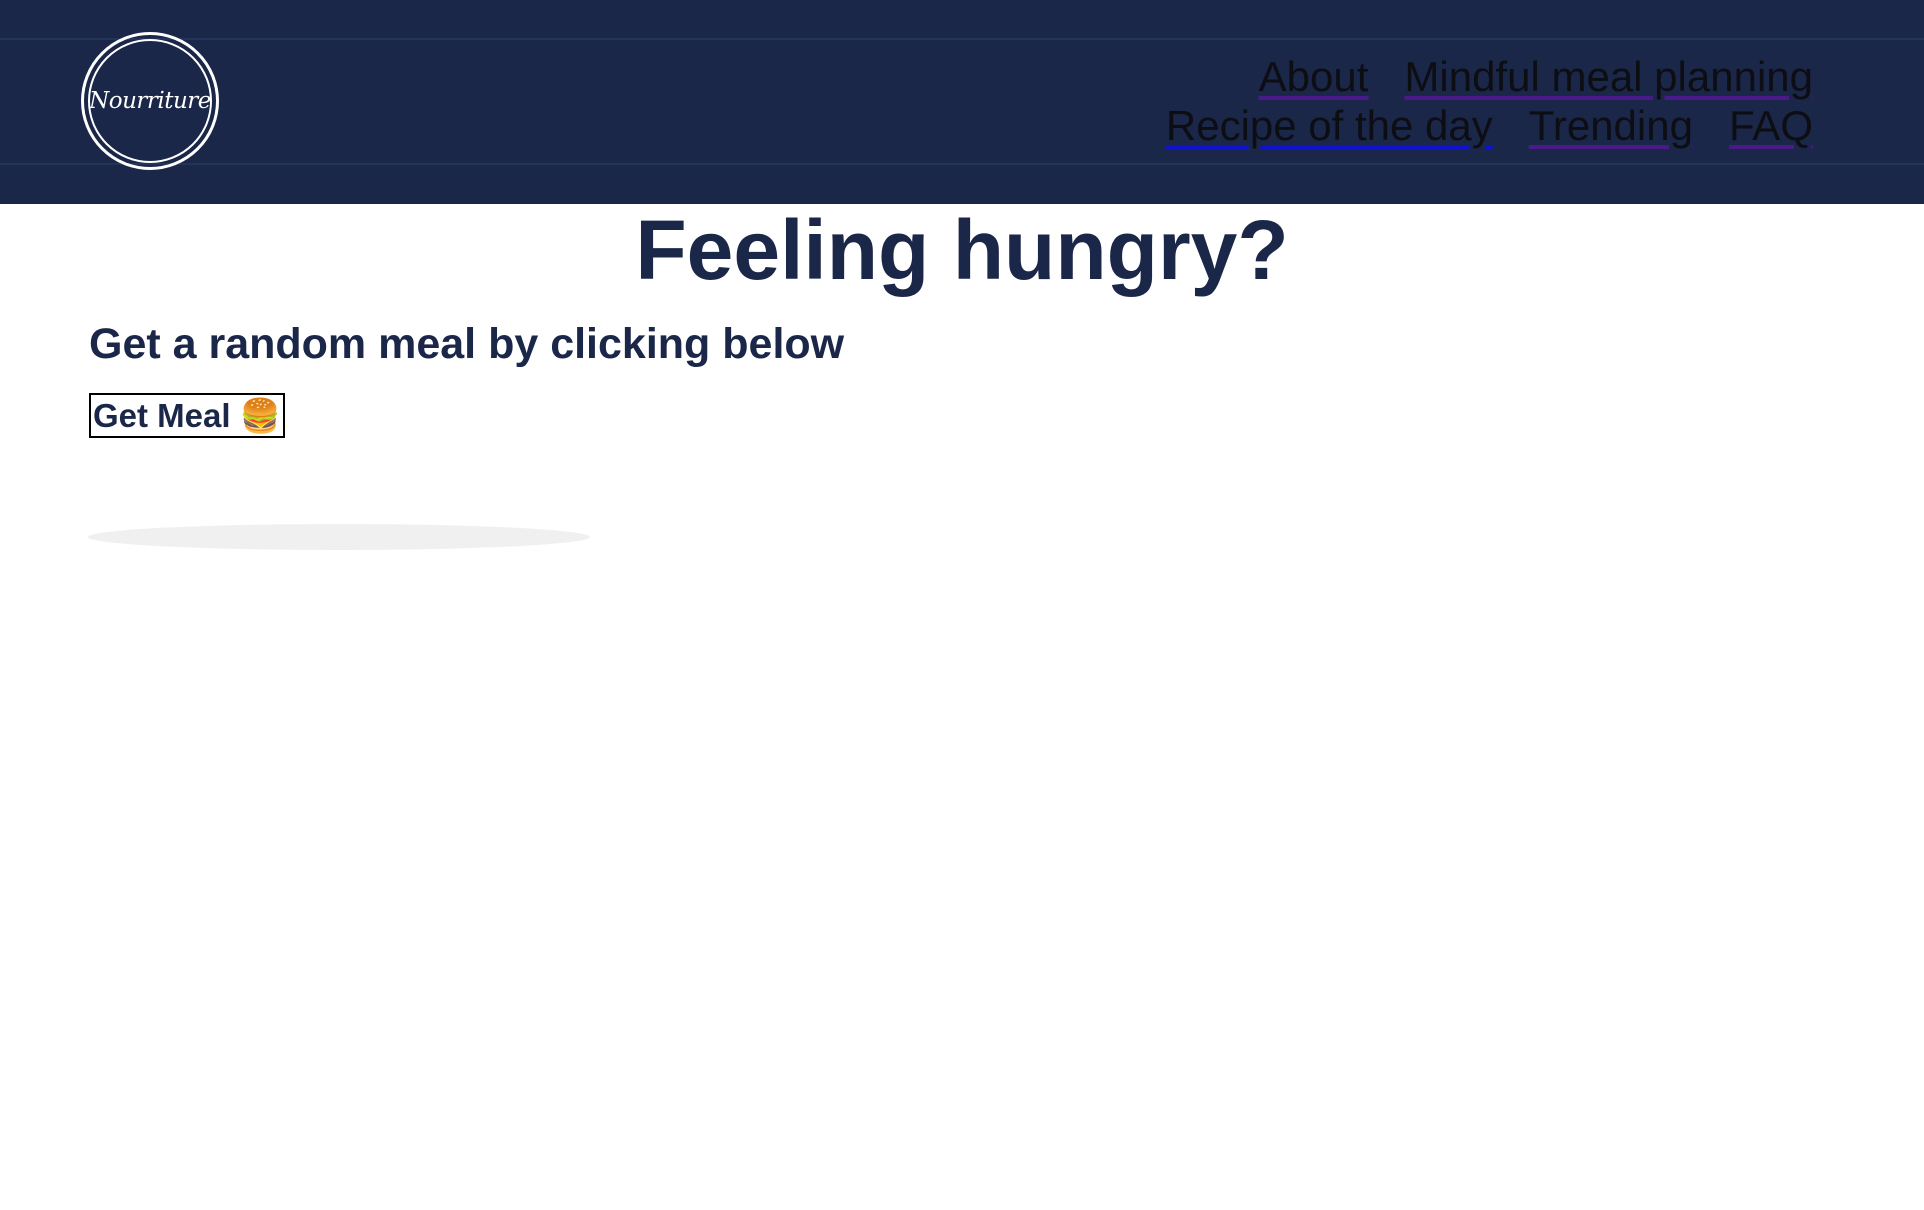 This screenshot has width=1924, height=1210. I want to click on nav-row-1: About Mindful meal planning, so click(1471, 76).